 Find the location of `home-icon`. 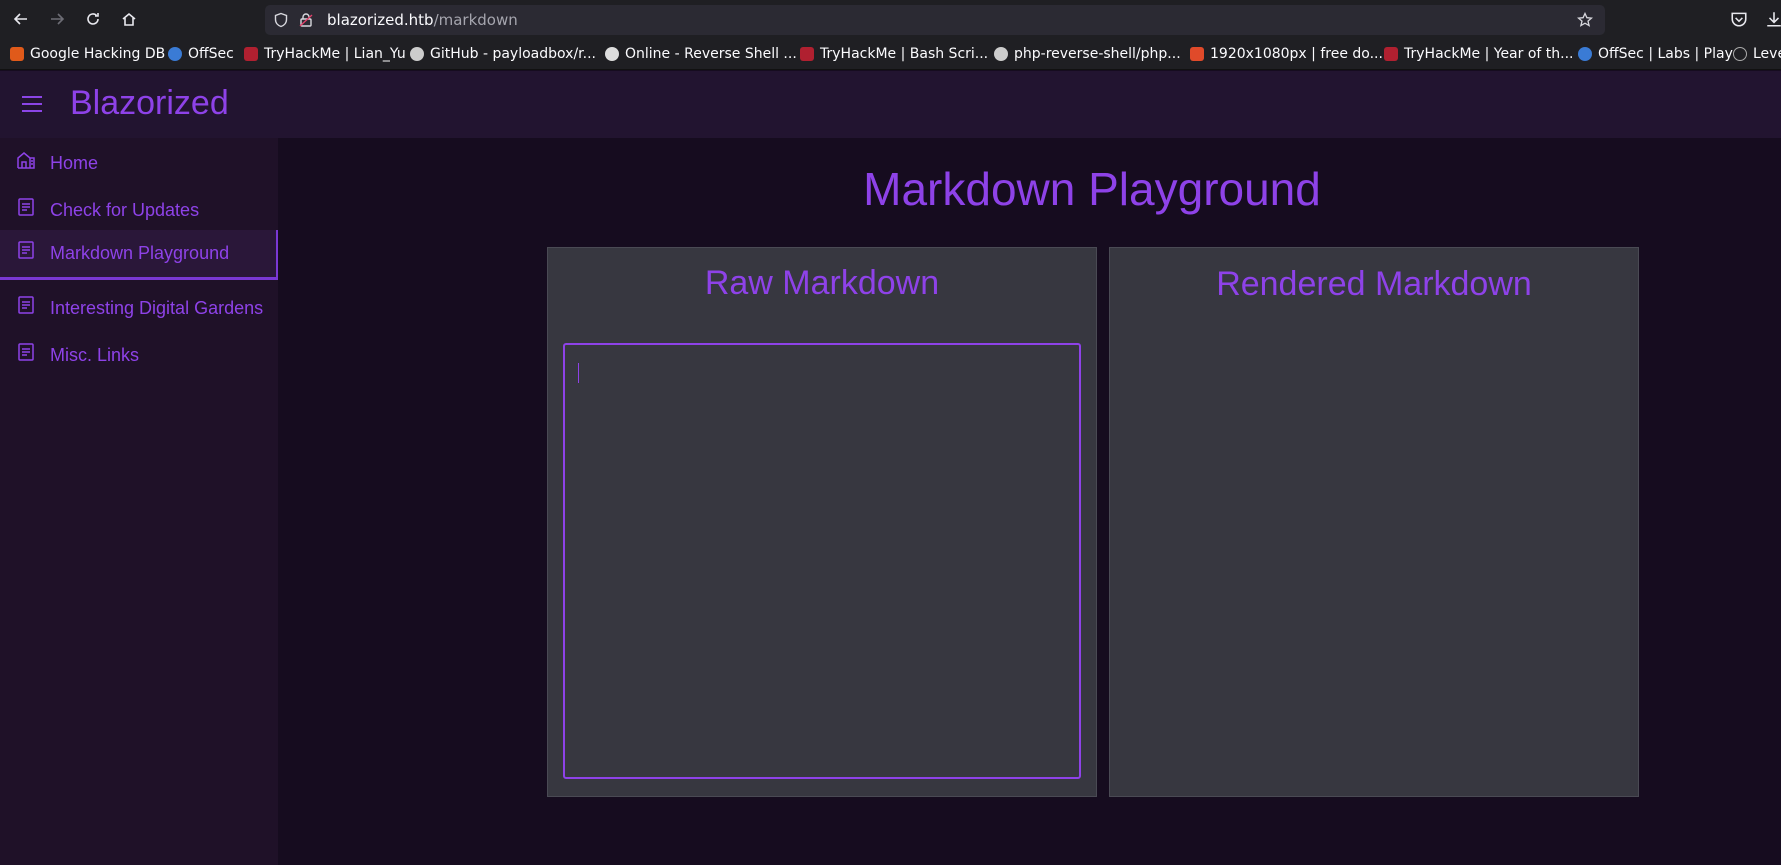

home-icon is located at coordinates (129, 19).